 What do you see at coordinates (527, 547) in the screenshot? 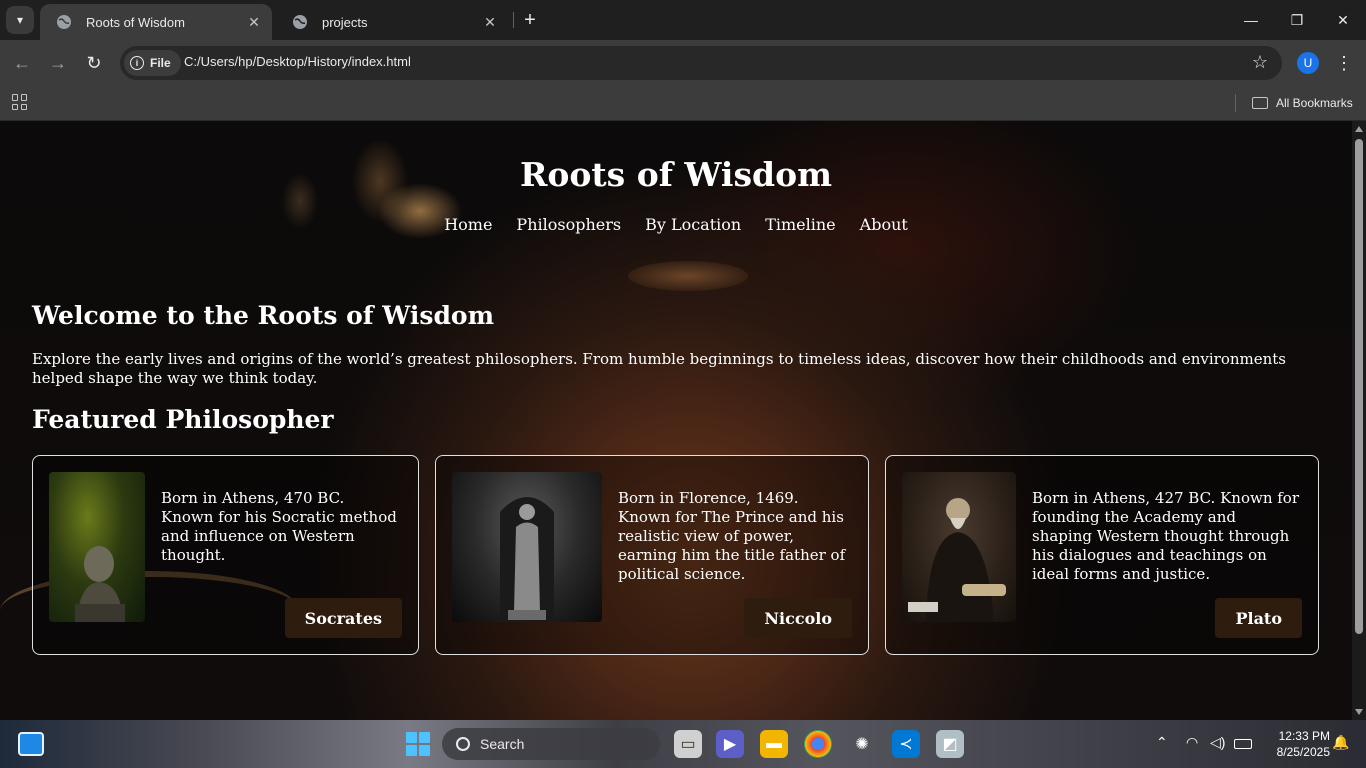
I see `niccolo-portrait` at bounding box center [527, 547].